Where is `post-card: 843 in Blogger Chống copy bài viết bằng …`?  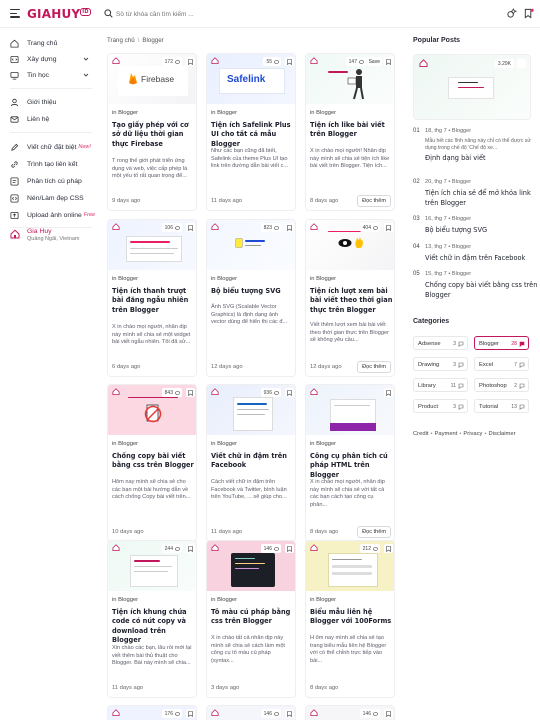
post-card: 843 in Blogger Chống copy bài viết bằng … is located at coordinates (152, 463).